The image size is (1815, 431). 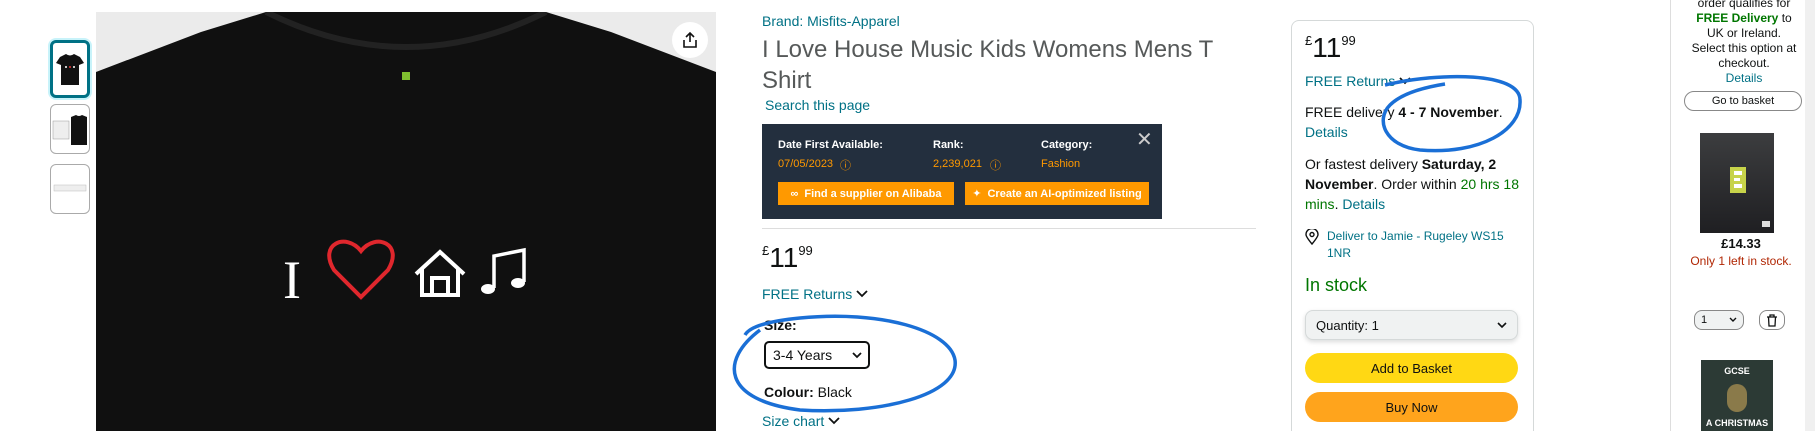 I want to click on location-pin-icon, so click(x=1312, y=237).